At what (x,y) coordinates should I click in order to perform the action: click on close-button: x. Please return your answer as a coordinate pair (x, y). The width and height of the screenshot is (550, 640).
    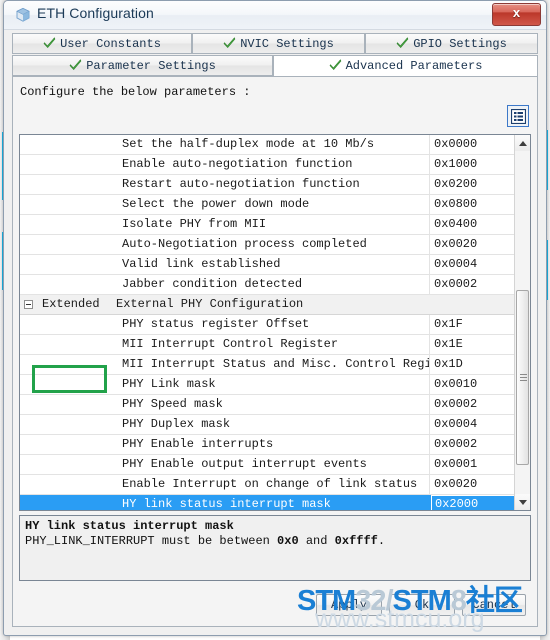
    Looking at the image, I should click on (516, 14).